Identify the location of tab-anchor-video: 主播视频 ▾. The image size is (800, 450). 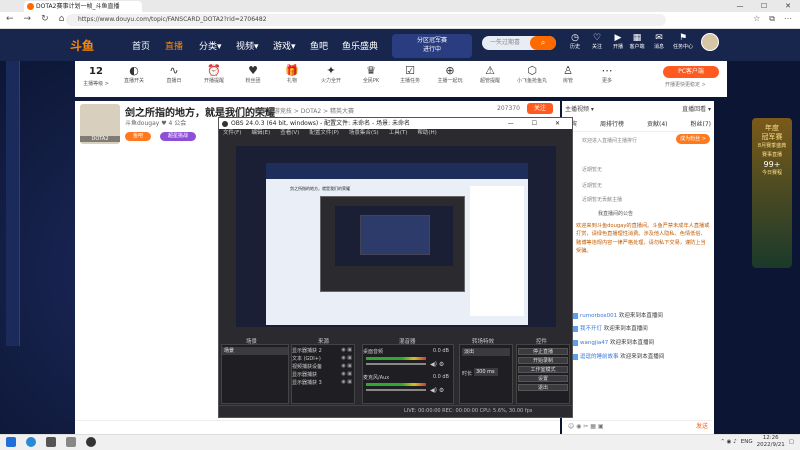
(579, 108).